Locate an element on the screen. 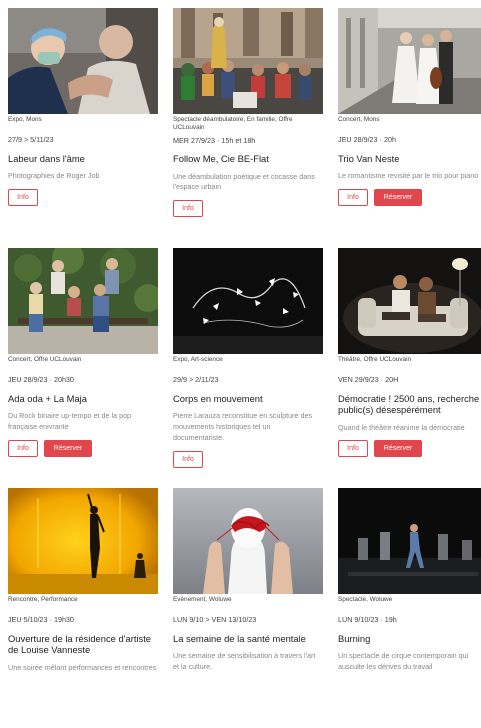  event-category: Expo, Art-science is located at coordinates (198, 359).